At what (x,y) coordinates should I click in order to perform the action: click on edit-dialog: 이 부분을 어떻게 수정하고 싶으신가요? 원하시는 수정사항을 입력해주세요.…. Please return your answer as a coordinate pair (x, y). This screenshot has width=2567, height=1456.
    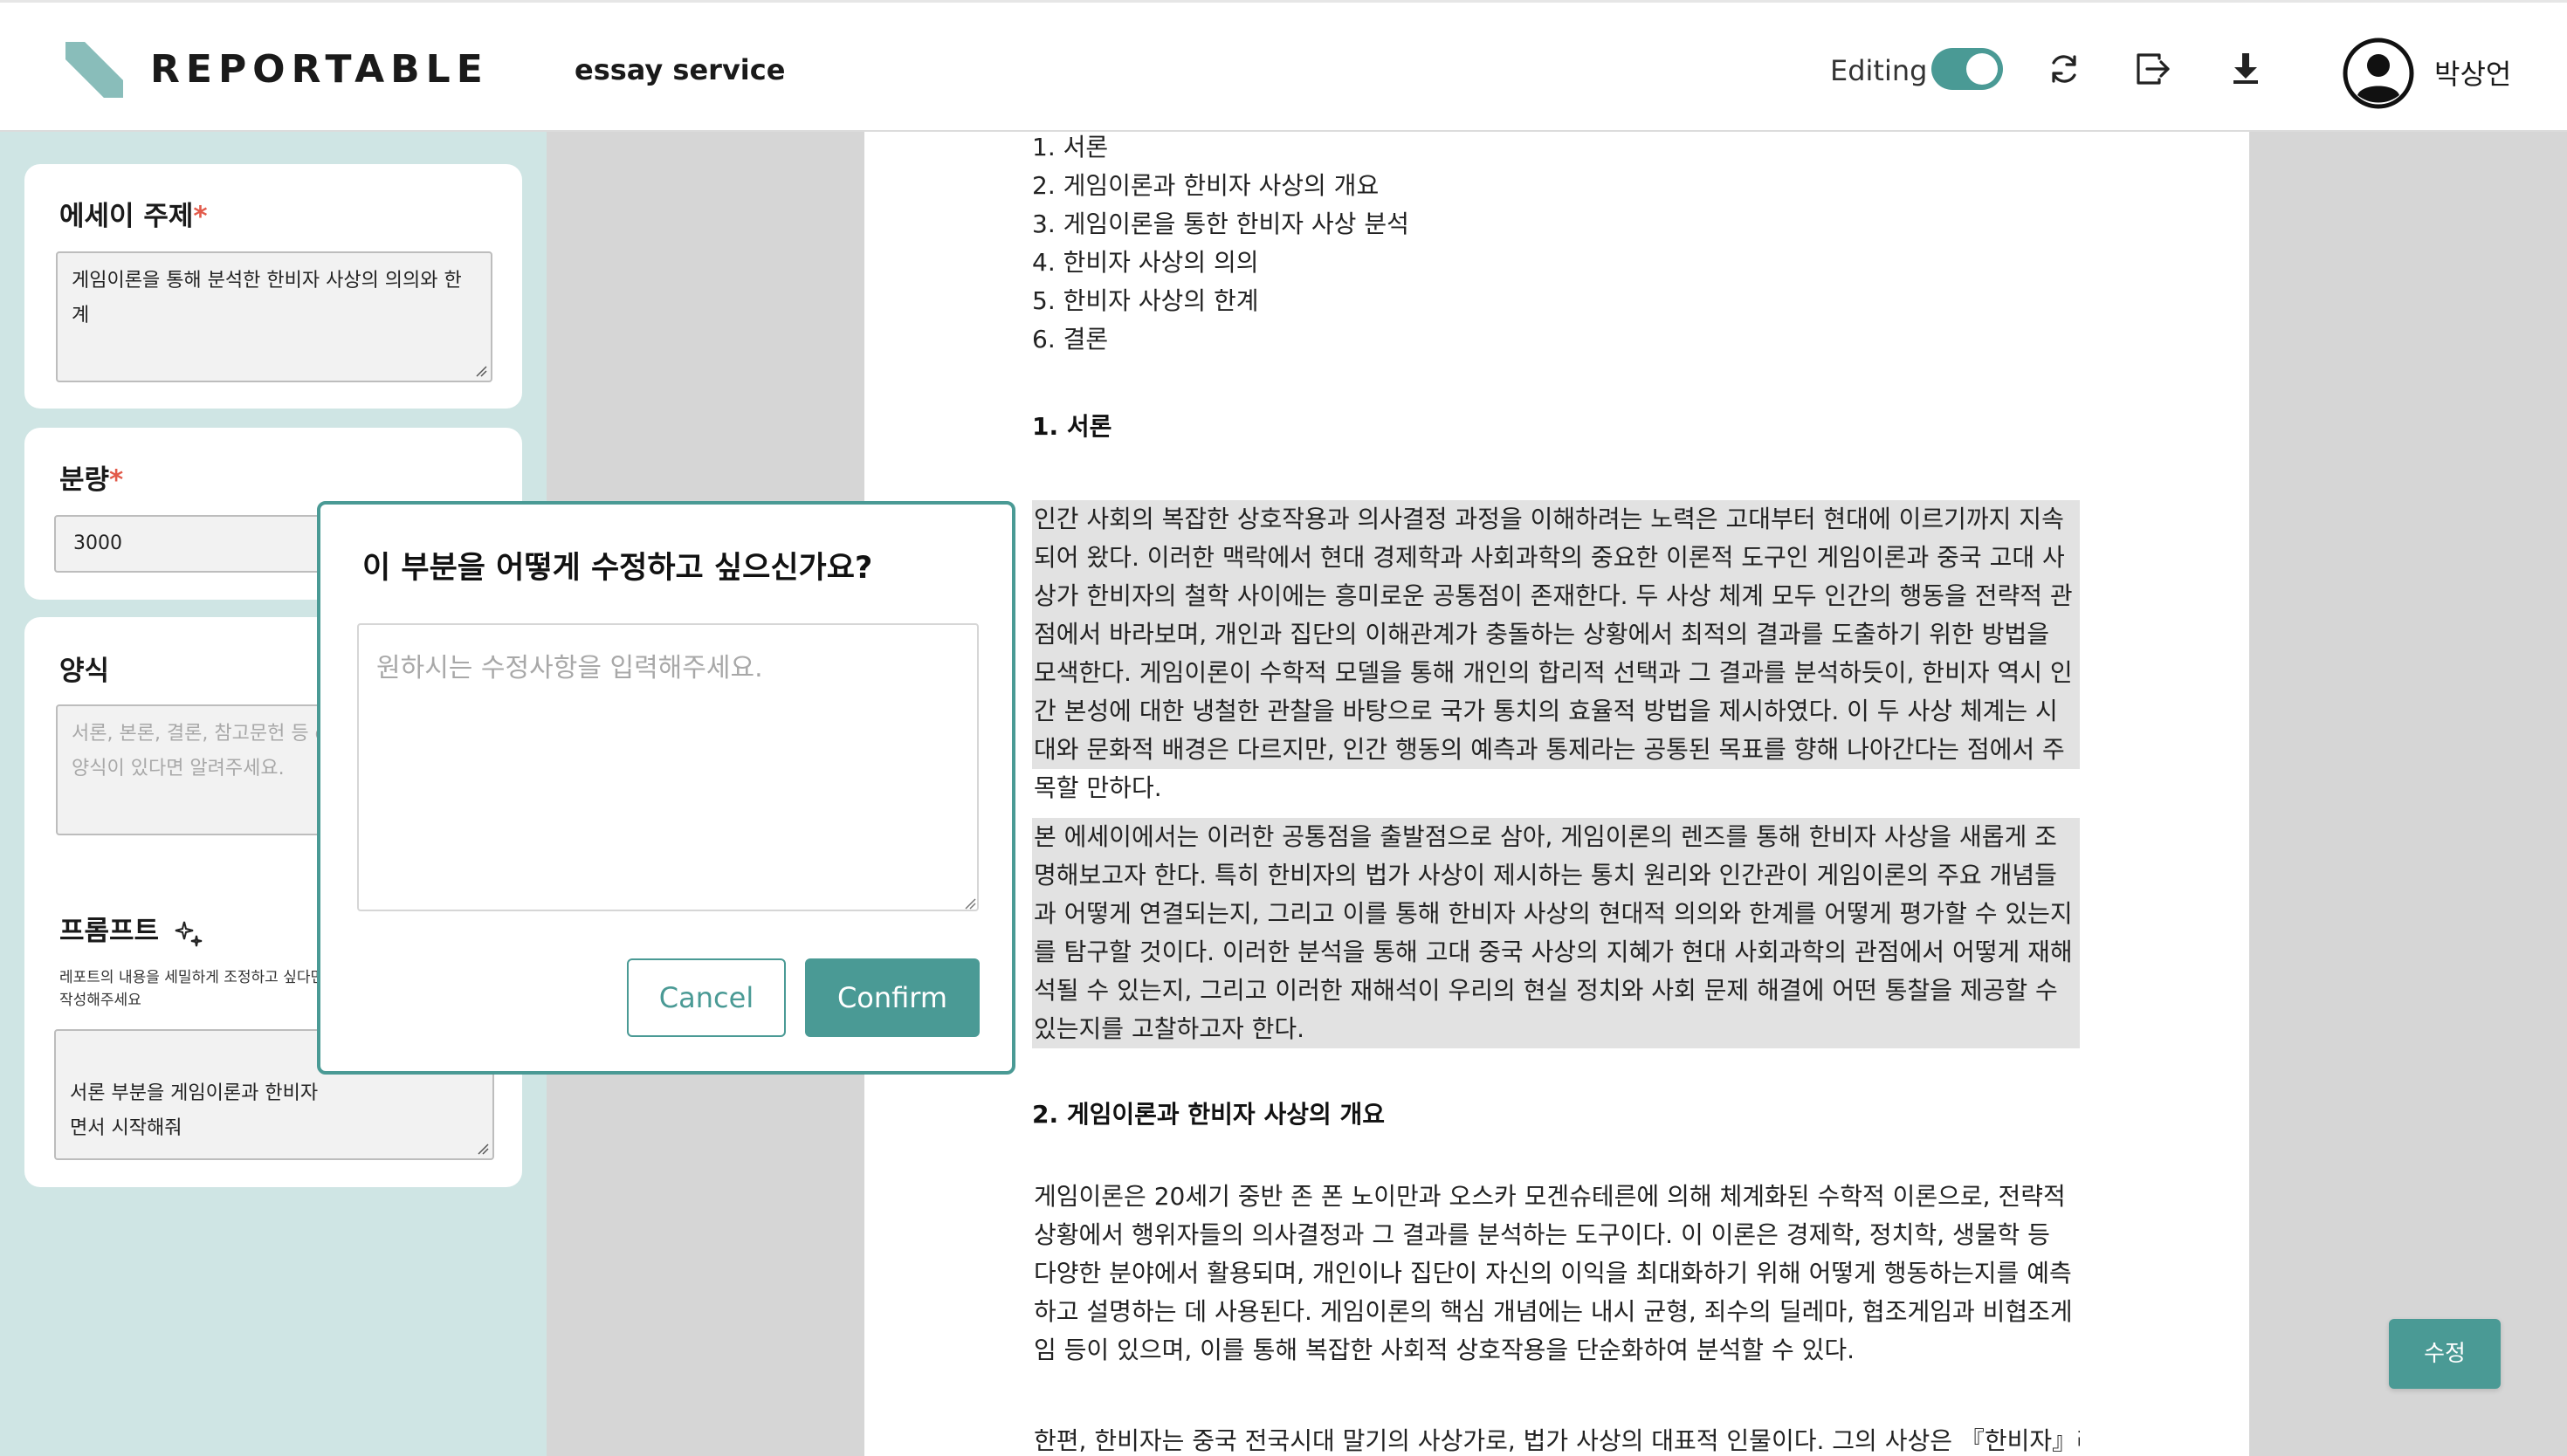
    Looking at the image, I should click on (666, 788).